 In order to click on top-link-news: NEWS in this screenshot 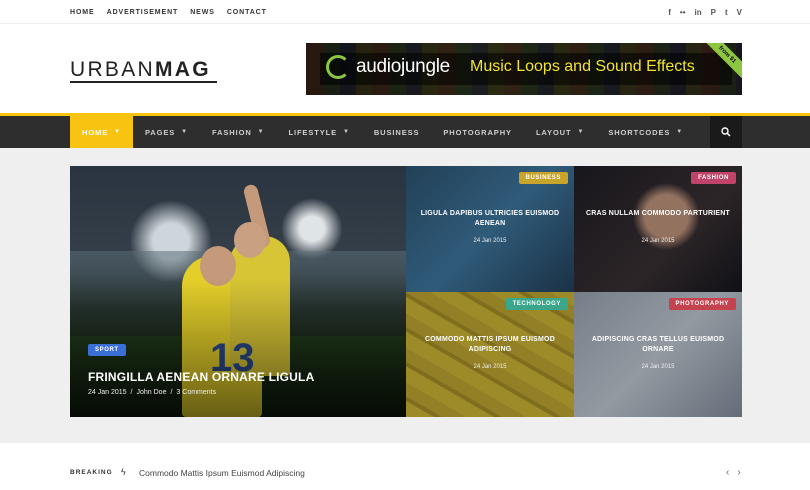, I will do `click(202, 12)`.